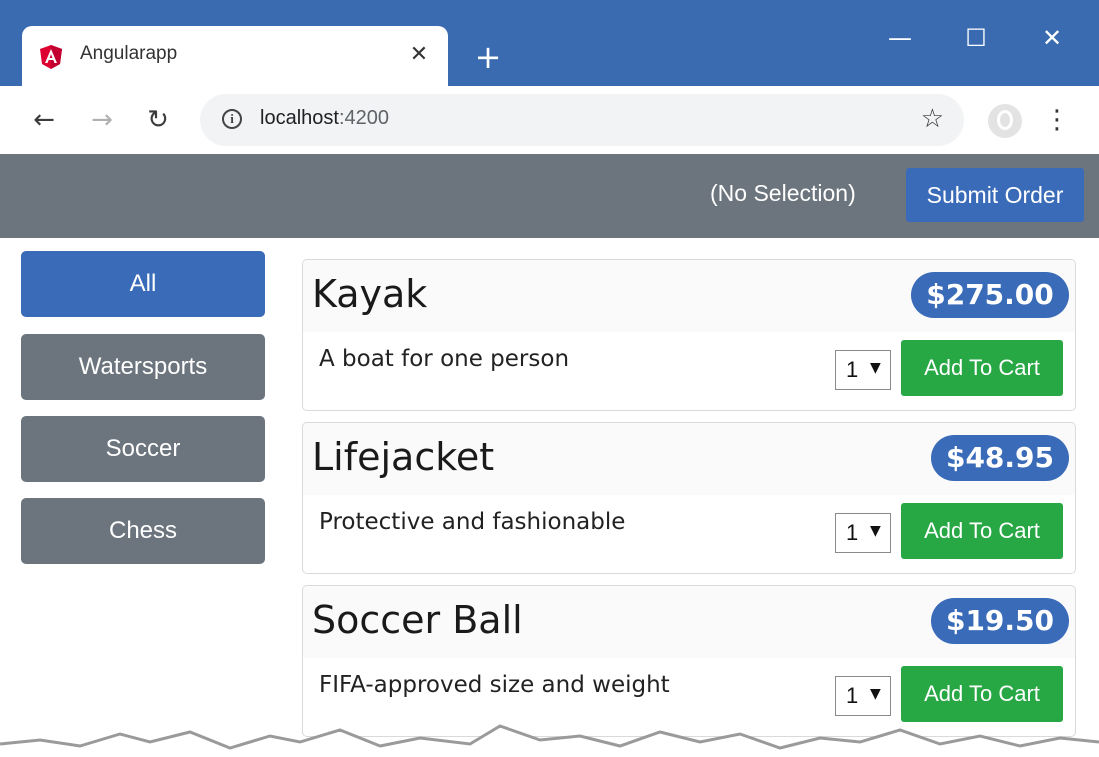  I want to click on product-name: Kayak, so click(370, 294).